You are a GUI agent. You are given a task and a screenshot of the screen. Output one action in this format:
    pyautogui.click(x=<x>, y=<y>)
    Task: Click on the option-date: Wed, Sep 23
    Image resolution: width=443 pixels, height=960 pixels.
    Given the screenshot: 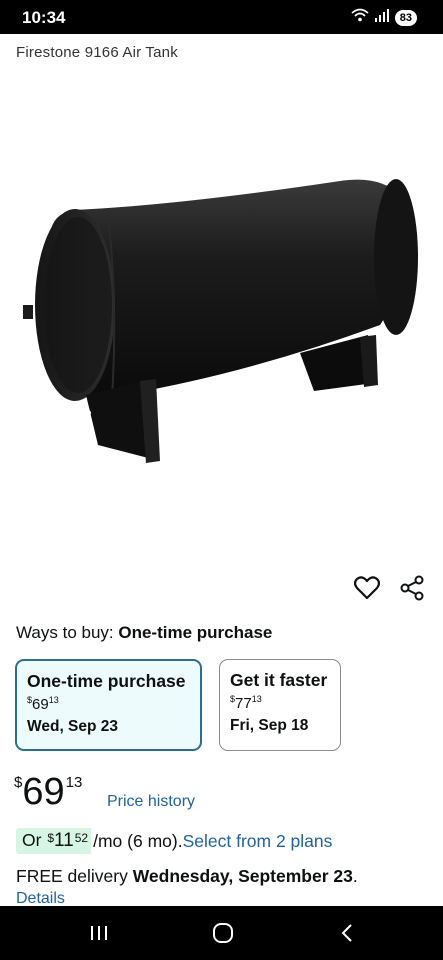 What is the action you would take?
    pyautogui.click(x=73, y=726)
    